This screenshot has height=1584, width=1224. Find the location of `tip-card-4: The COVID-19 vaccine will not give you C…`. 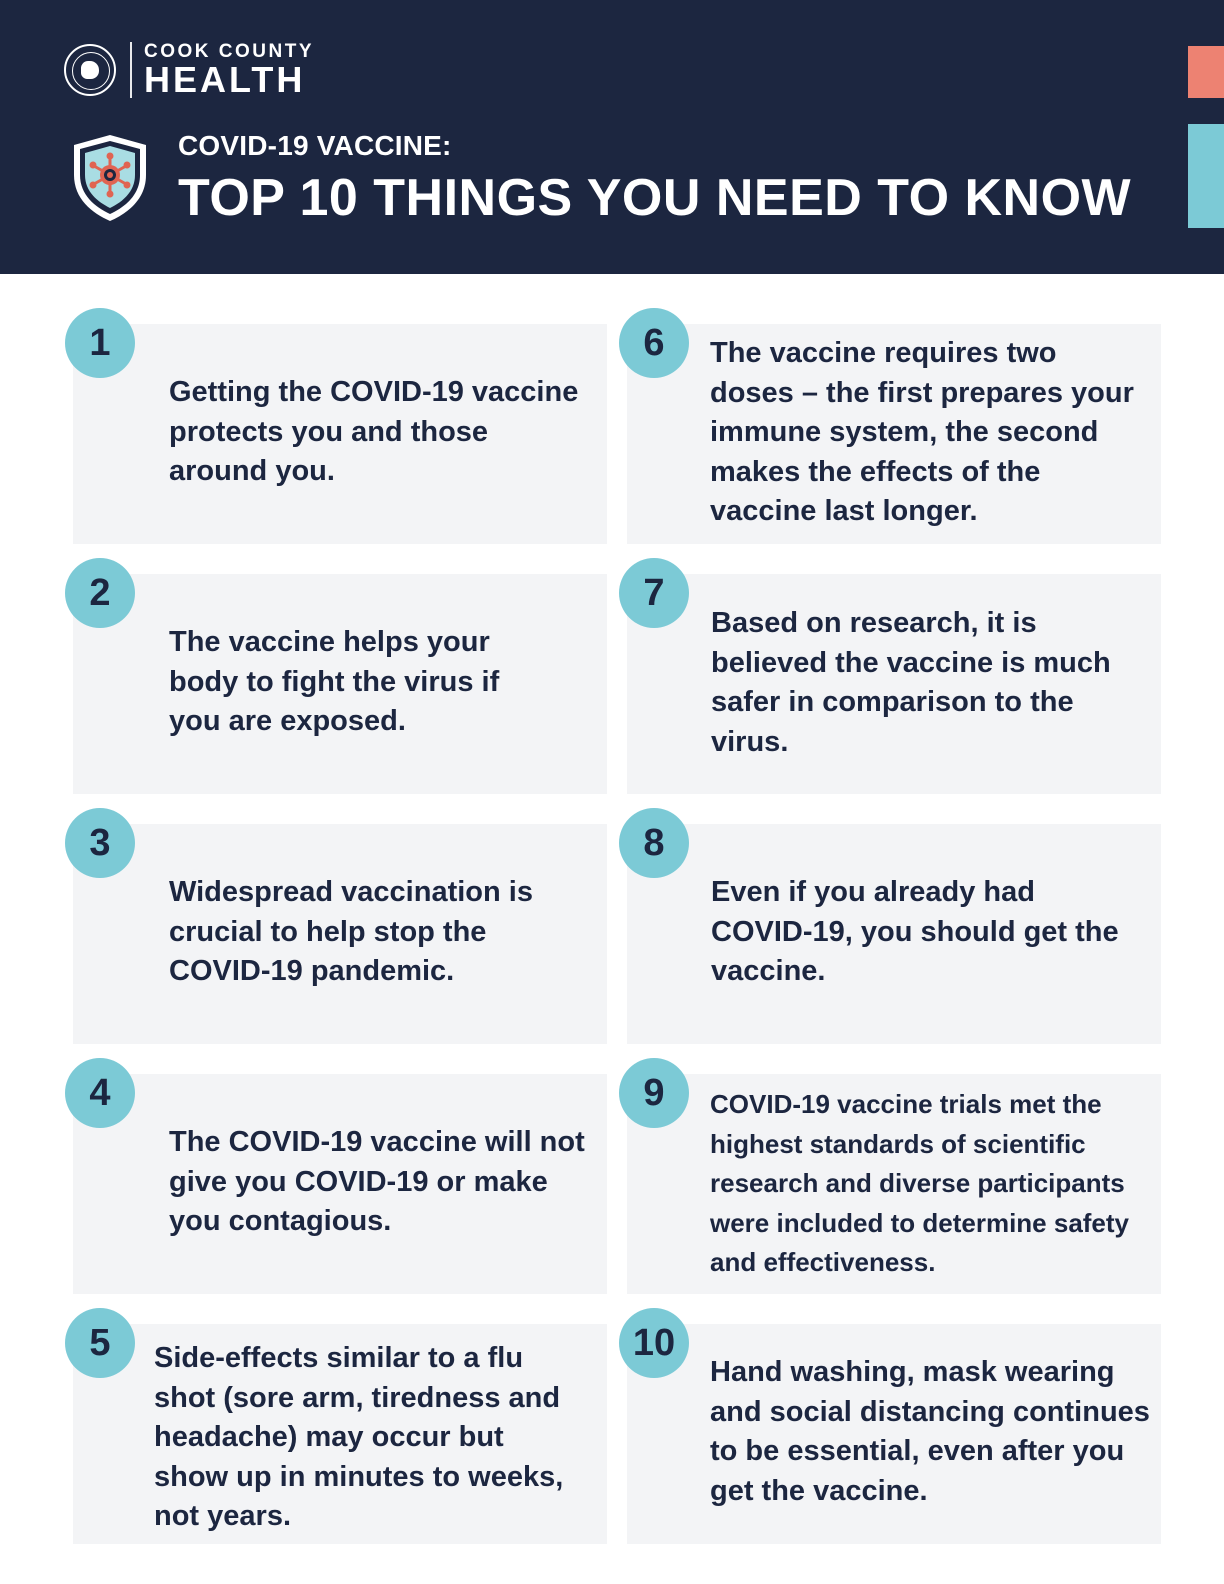

tip-card-4: The COVID-19 vaccine will not give you C… is located at coordinates (340, 1184).